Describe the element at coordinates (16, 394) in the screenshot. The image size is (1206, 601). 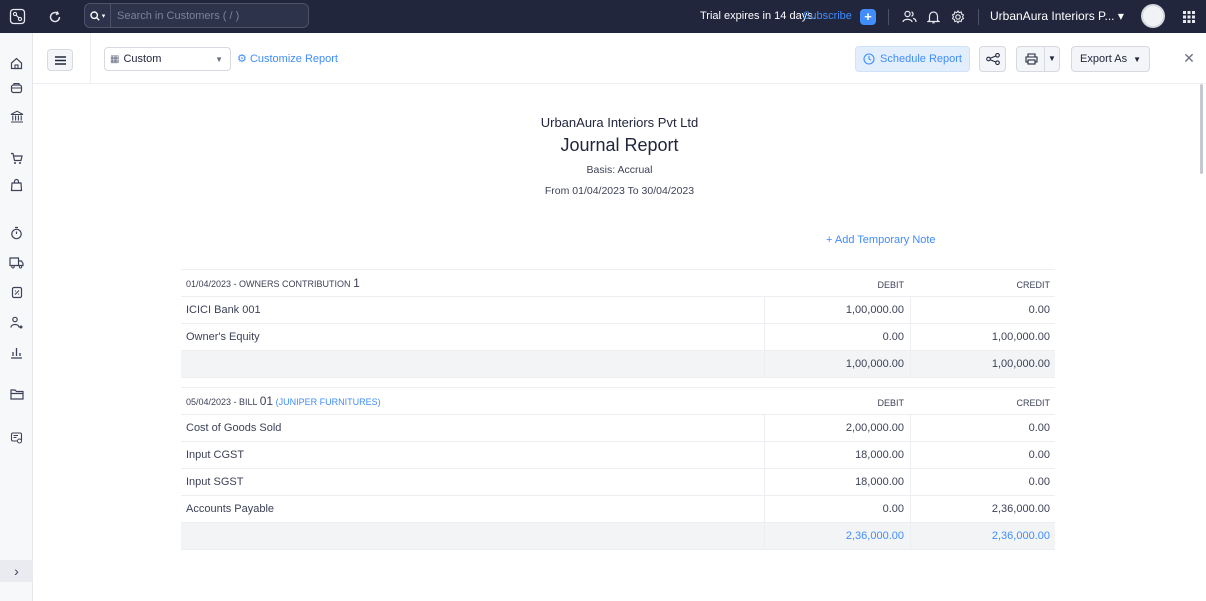
I see `documents-icon` at that location.